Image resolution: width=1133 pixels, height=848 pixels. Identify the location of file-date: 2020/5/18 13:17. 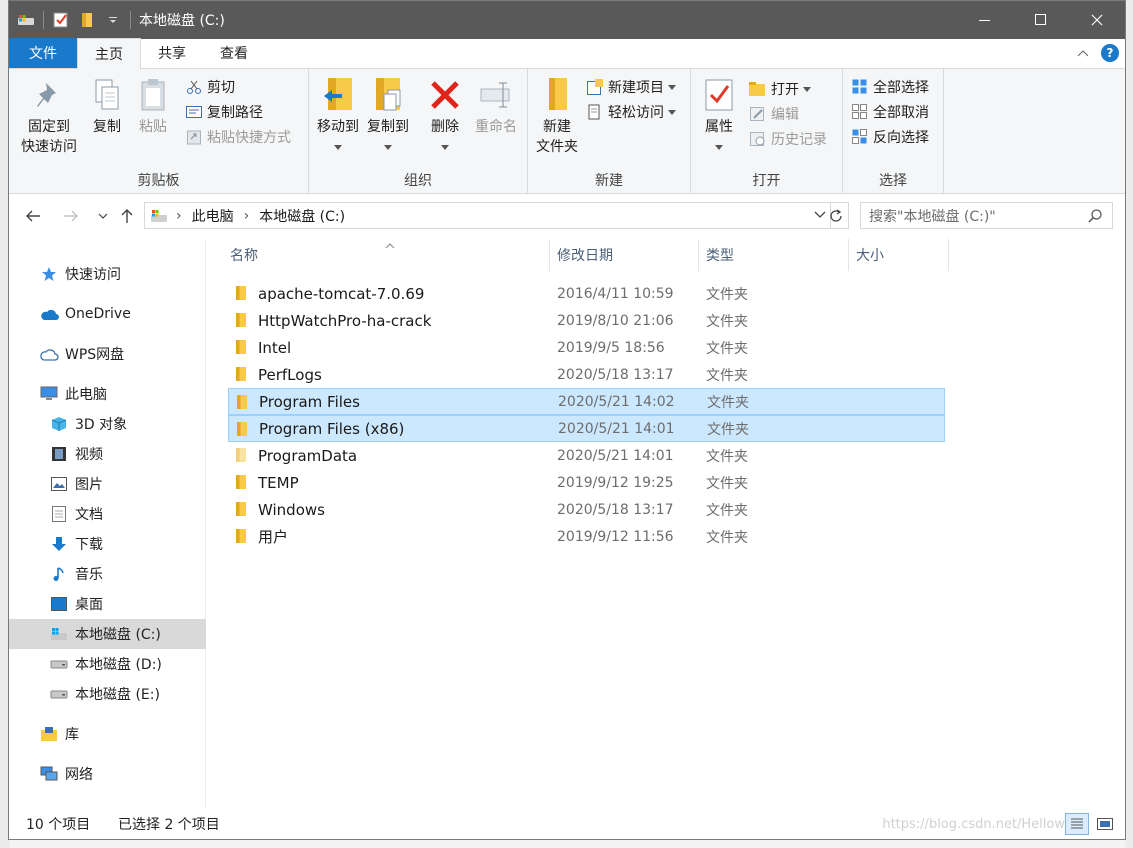
(615, 374).